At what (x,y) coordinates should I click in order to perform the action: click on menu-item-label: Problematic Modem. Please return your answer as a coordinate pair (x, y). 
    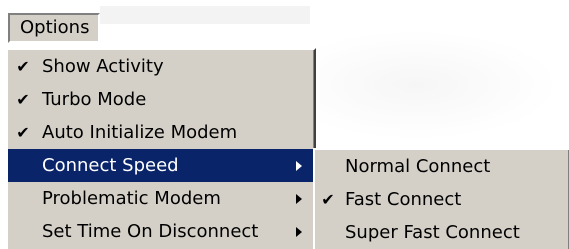
    Looking at the image, I should click on (131, 198).